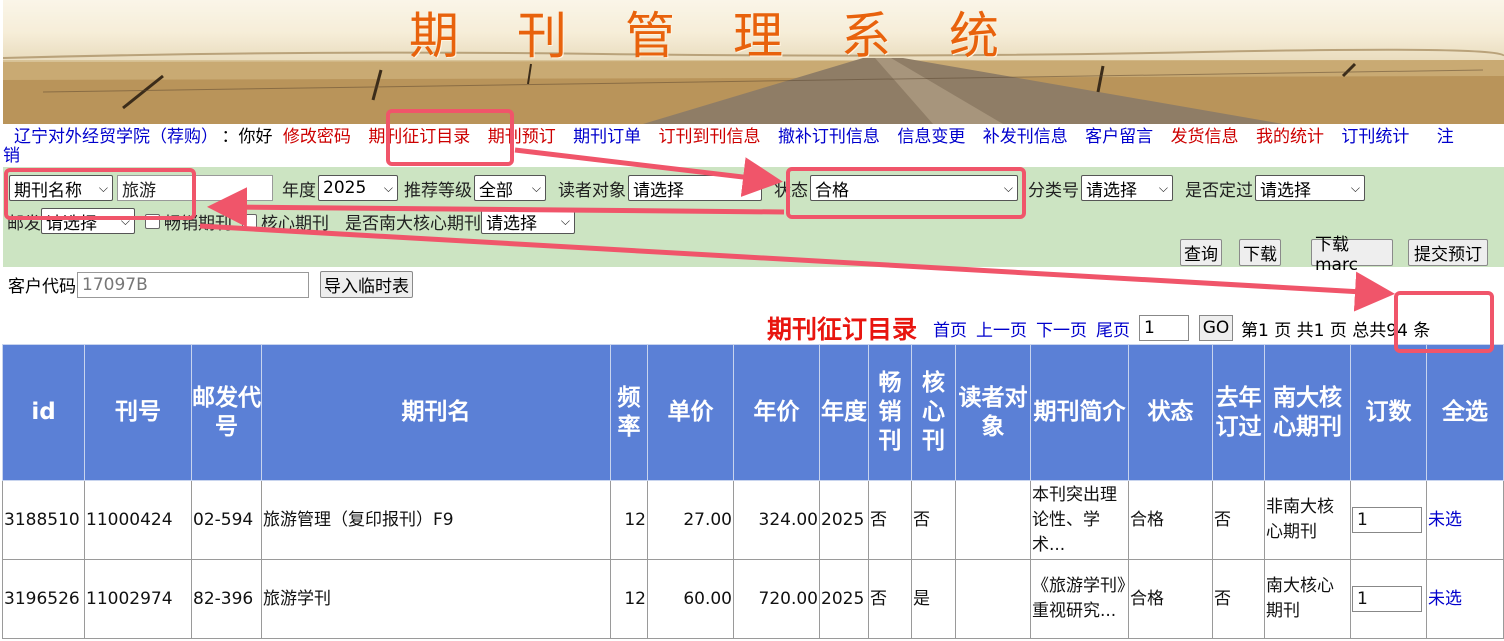 This screenshot has height=641, width=1504. What do you see at coordinates (112, 137) in the screenshot?
I see `school-name-link: 辽宁对外经贸学院（荐购）` at bounding box center [112, 137].